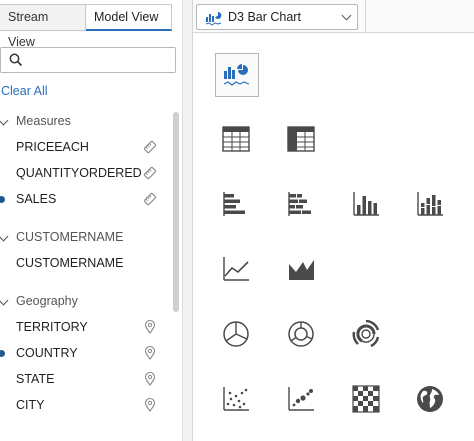 Image resolution: width=474 pixels, height=441 pixels. I want to click on pie-chart-option, so click(236, 334).